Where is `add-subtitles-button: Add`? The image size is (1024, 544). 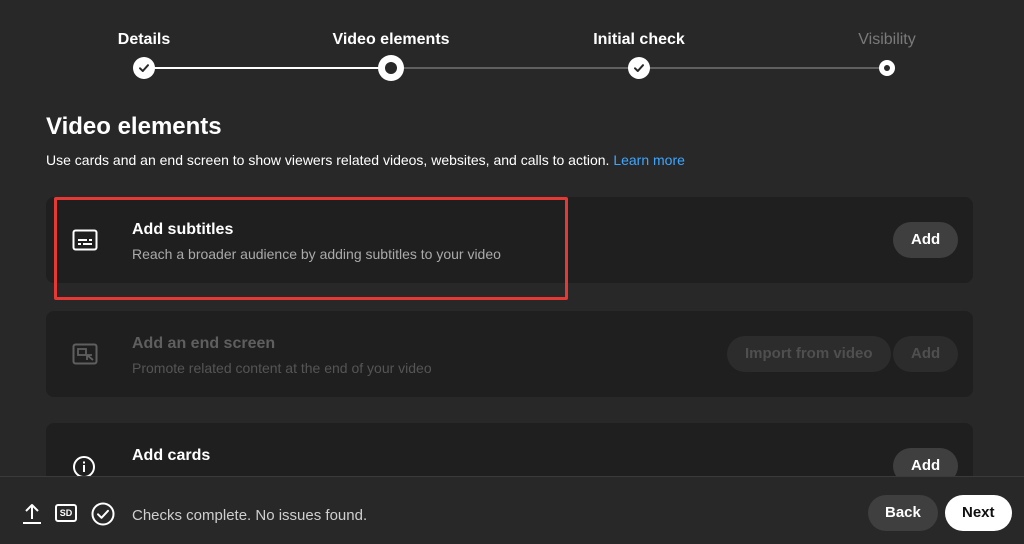 add-subtitles-button: Add is located at coordinates (926, 240).